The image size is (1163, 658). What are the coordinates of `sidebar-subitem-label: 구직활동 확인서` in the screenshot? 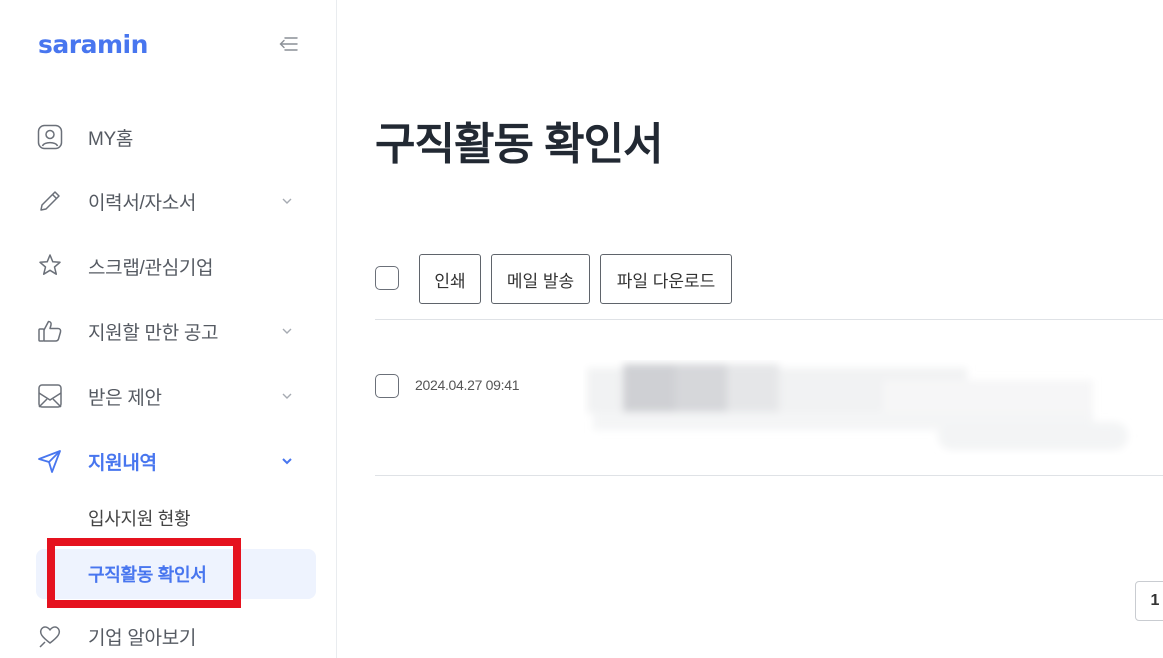 It's located at (147, 575).